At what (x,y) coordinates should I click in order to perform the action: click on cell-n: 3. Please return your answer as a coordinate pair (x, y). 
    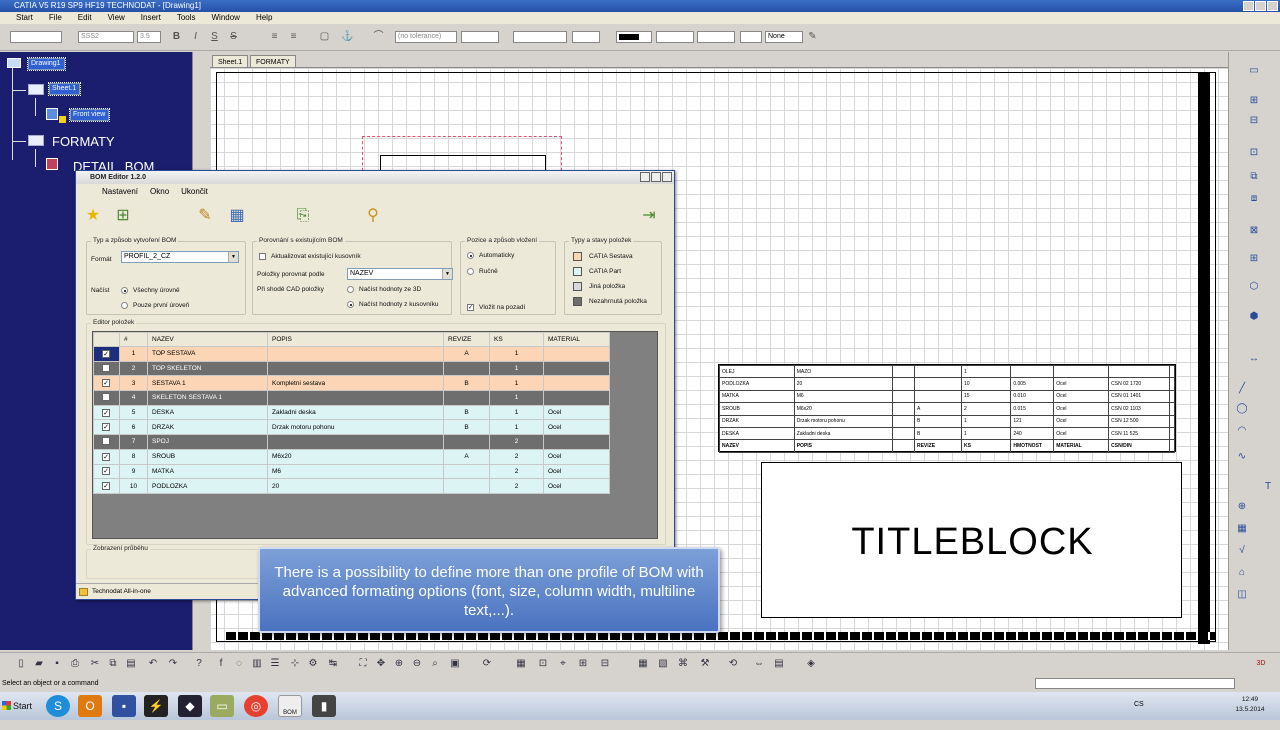
    Looking at the image, I should click on (133, 383).